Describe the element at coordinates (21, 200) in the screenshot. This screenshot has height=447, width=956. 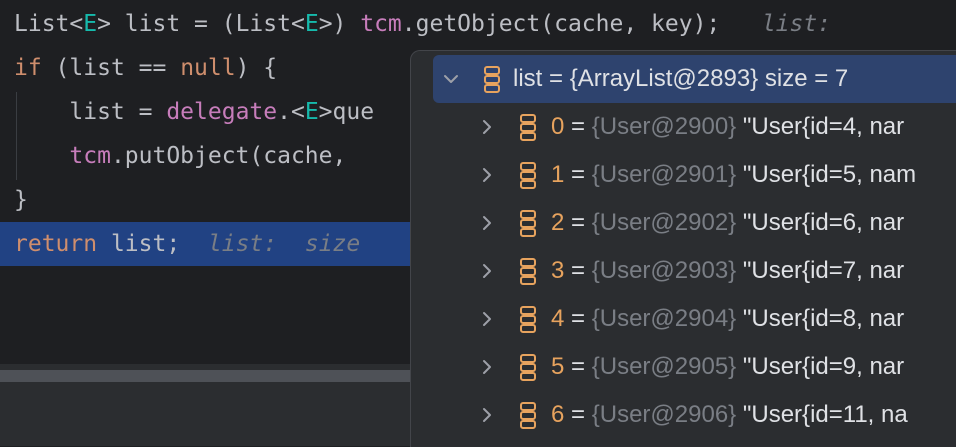
I see `code-text: }` at that location.